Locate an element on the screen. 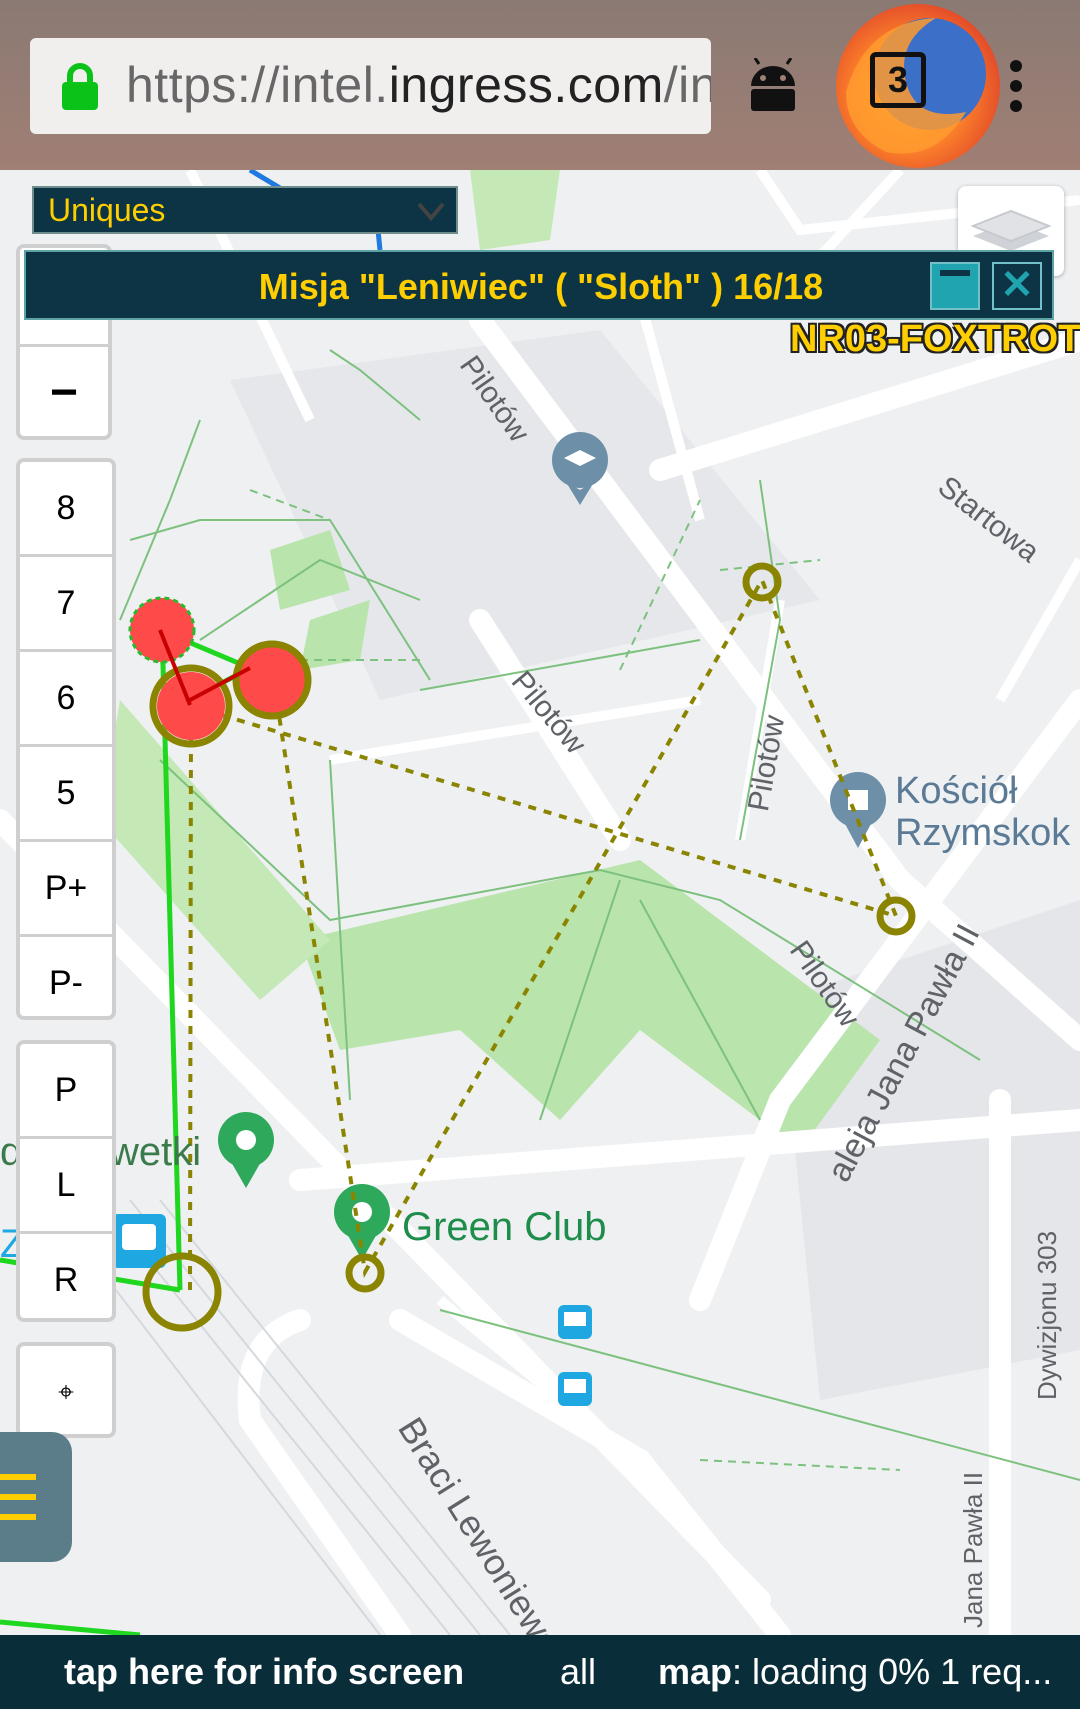  locate-control: ⌖ is located at coordinates (66, 1390).